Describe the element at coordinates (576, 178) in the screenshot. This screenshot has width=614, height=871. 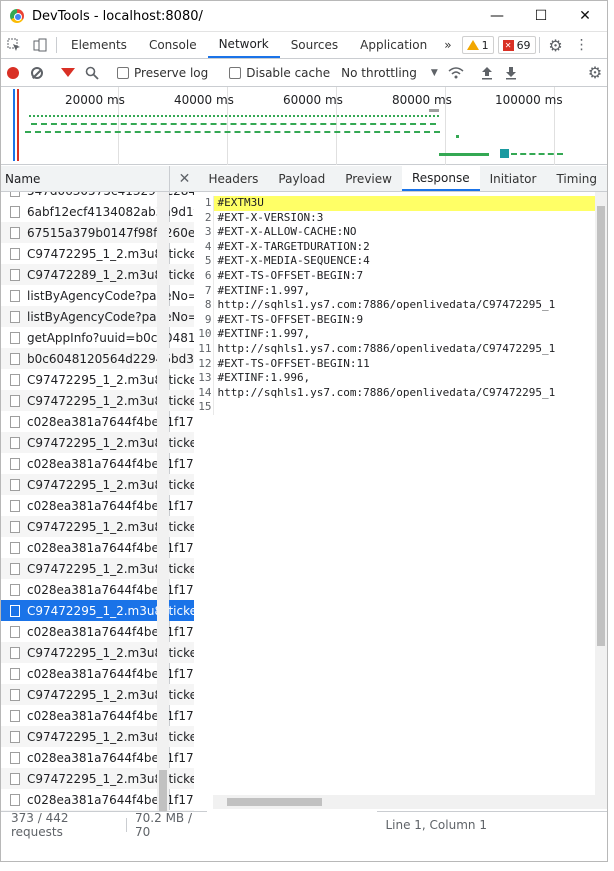
I see `tab-timing: Timing` at that location.